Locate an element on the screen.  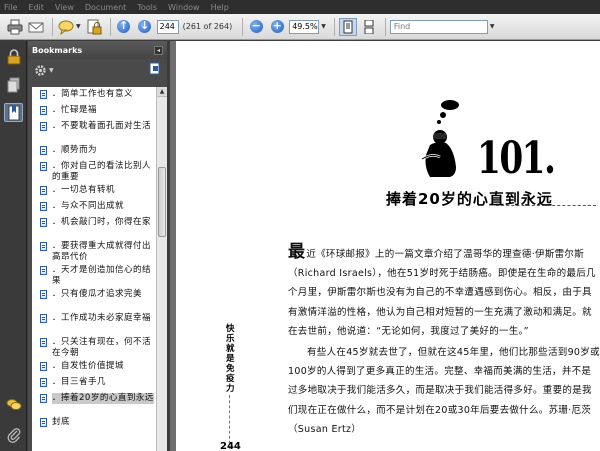
pages-icon is located at coordinates (13, 84).